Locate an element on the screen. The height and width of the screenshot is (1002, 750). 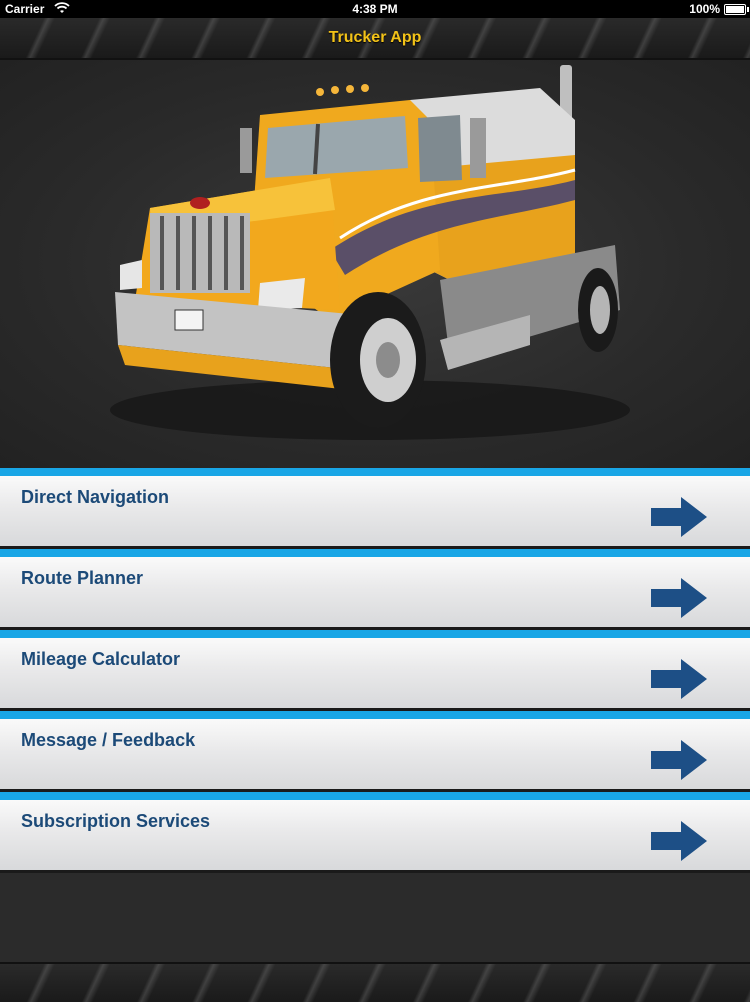
bottom-toolbar is located at coordinates (375, 982).